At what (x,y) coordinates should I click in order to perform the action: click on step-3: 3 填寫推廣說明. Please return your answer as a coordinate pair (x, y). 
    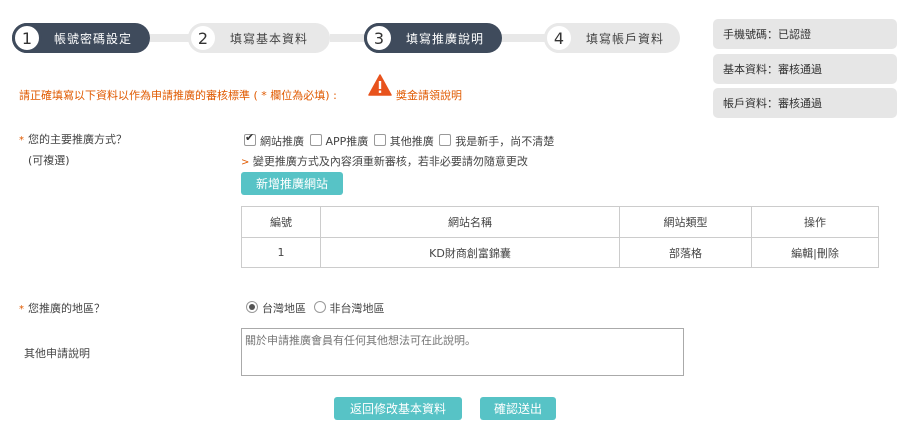
    Looking at the image, I should click on (433, 38).